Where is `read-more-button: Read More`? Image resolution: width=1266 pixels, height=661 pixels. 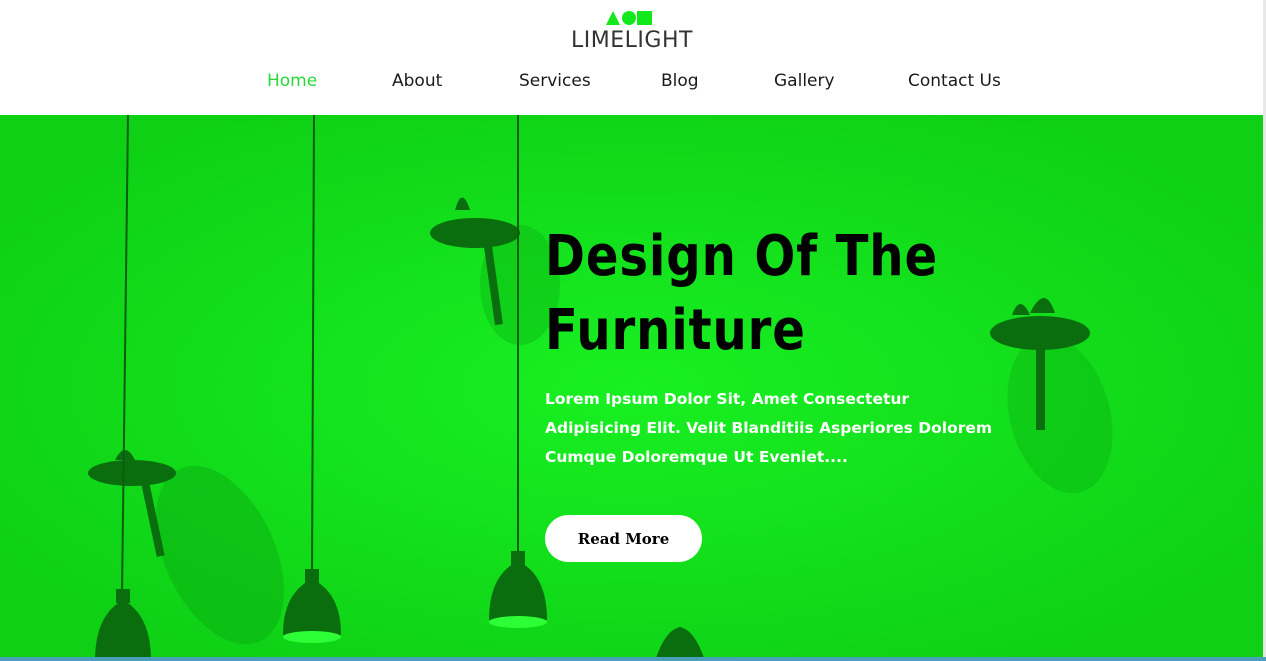
read-more-button: Read More is located at coordinates (623, 538).